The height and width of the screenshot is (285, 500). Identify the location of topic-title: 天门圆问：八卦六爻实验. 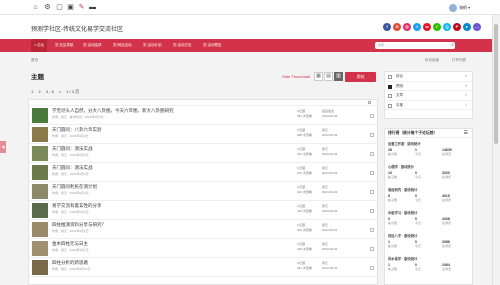
(77, 130).